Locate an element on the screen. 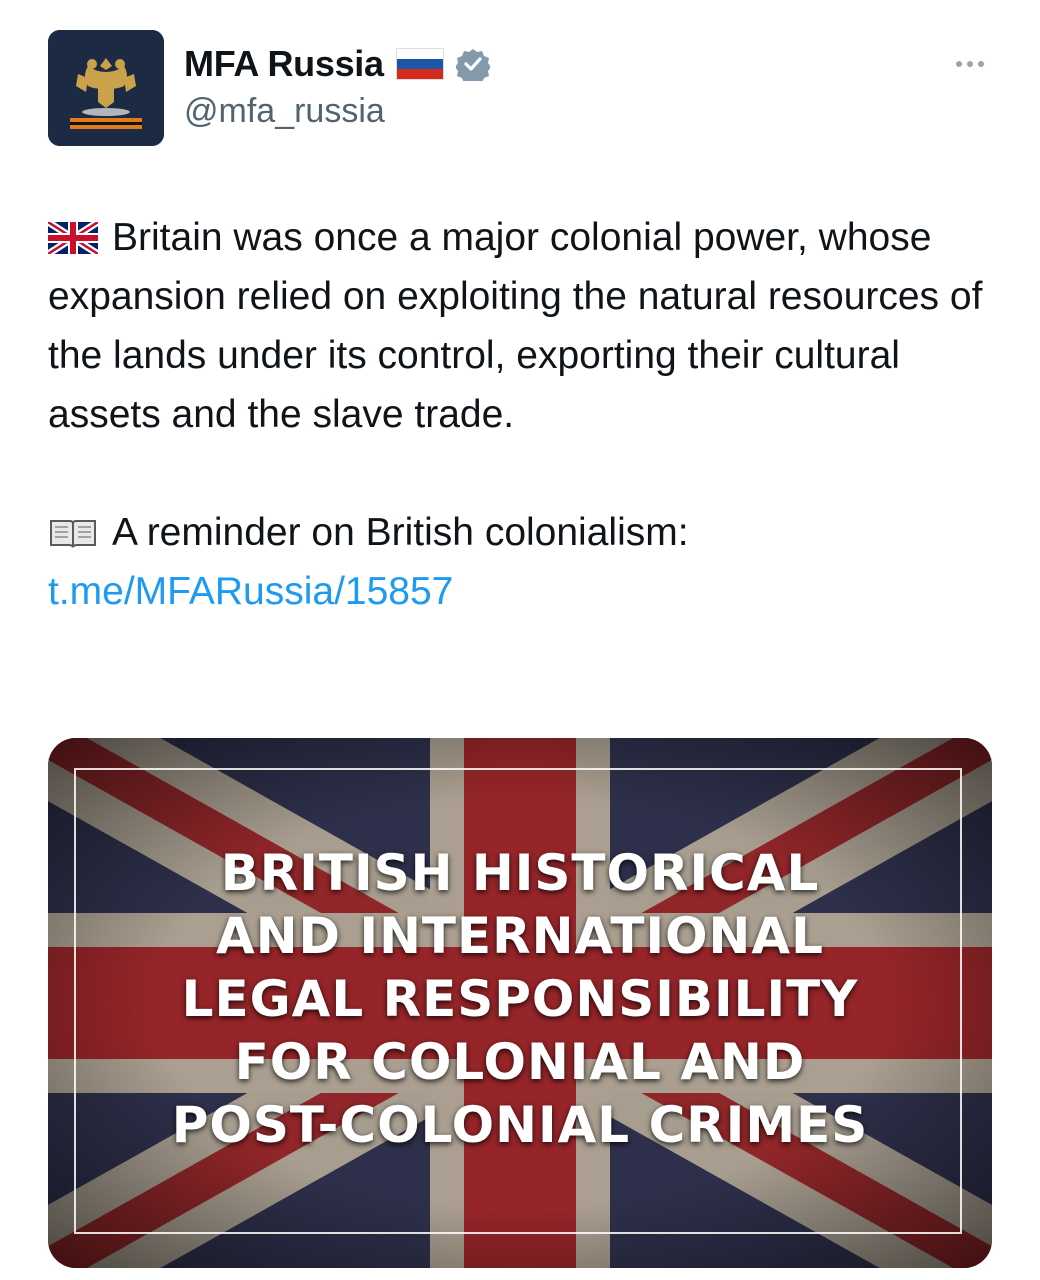  coat-of-arms-icon is located at coordinates (106, 88).